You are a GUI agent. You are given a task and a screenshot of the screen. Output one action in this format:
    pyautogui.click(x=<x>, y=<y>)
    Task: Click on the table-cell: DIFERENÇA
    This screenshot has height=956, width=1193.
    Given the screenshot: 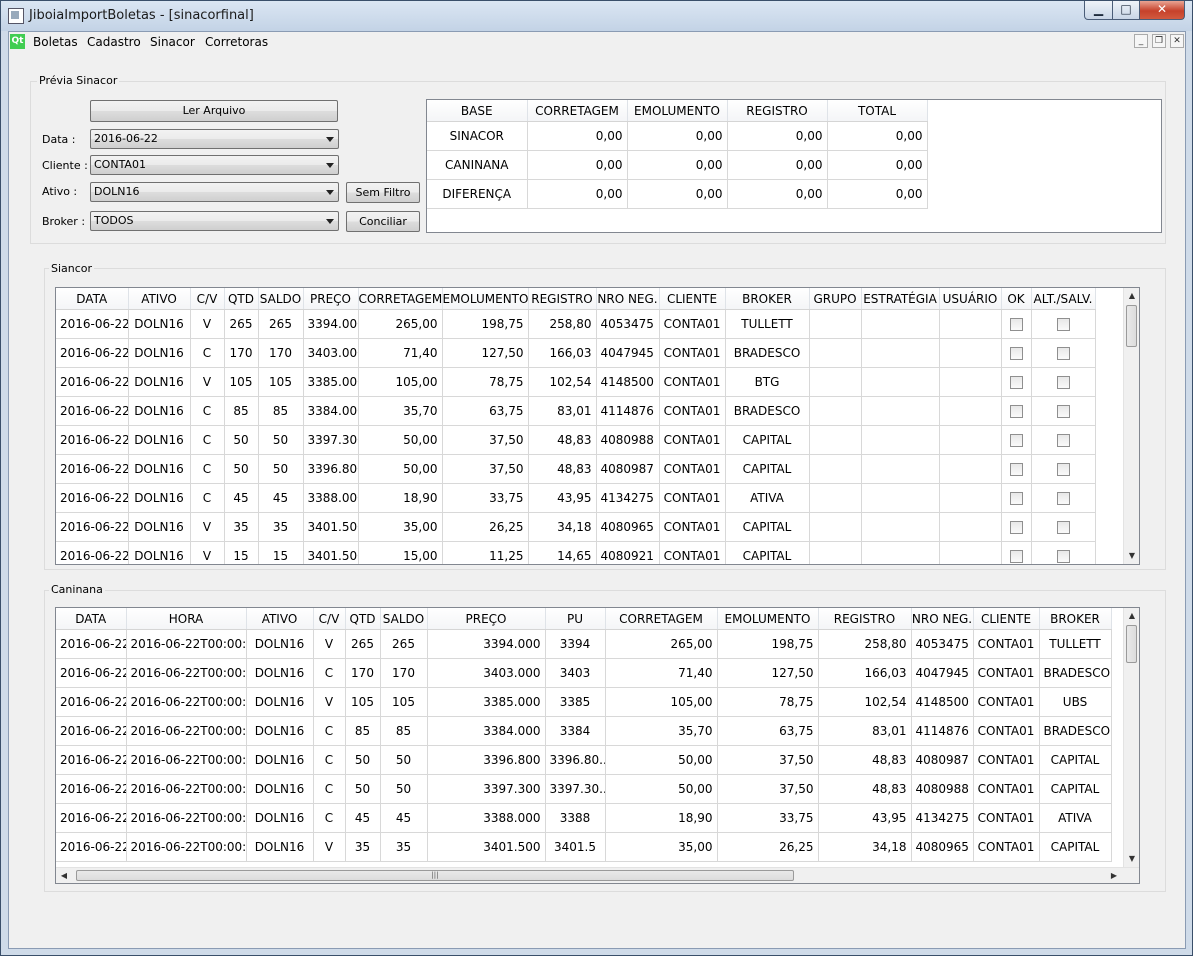 What is the action you would take?
    pyautogui.click(x=477, y=194)
    